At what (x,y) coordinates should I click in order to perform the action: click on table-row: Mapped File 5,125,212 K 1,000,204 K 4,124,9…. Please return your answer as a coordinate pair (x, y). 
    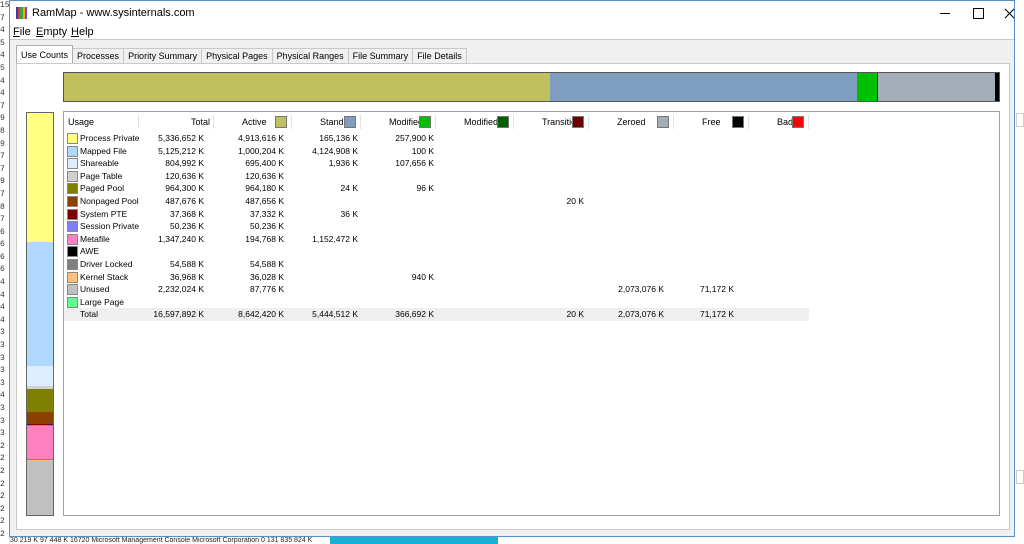
    Looking at the image, I should click on (531, 151).